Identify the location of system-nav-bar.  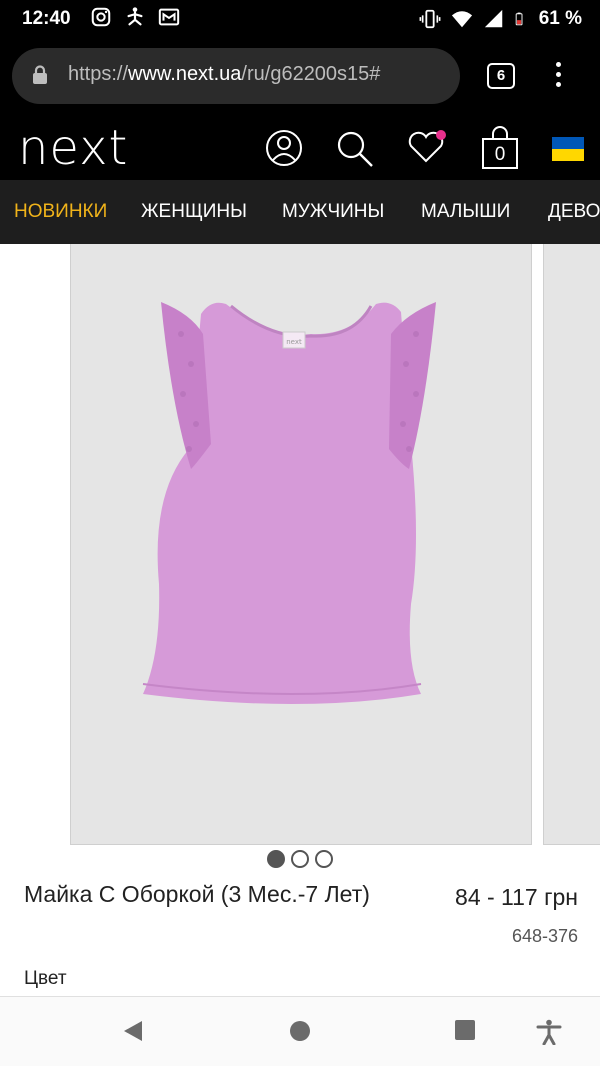
(300, 1031).